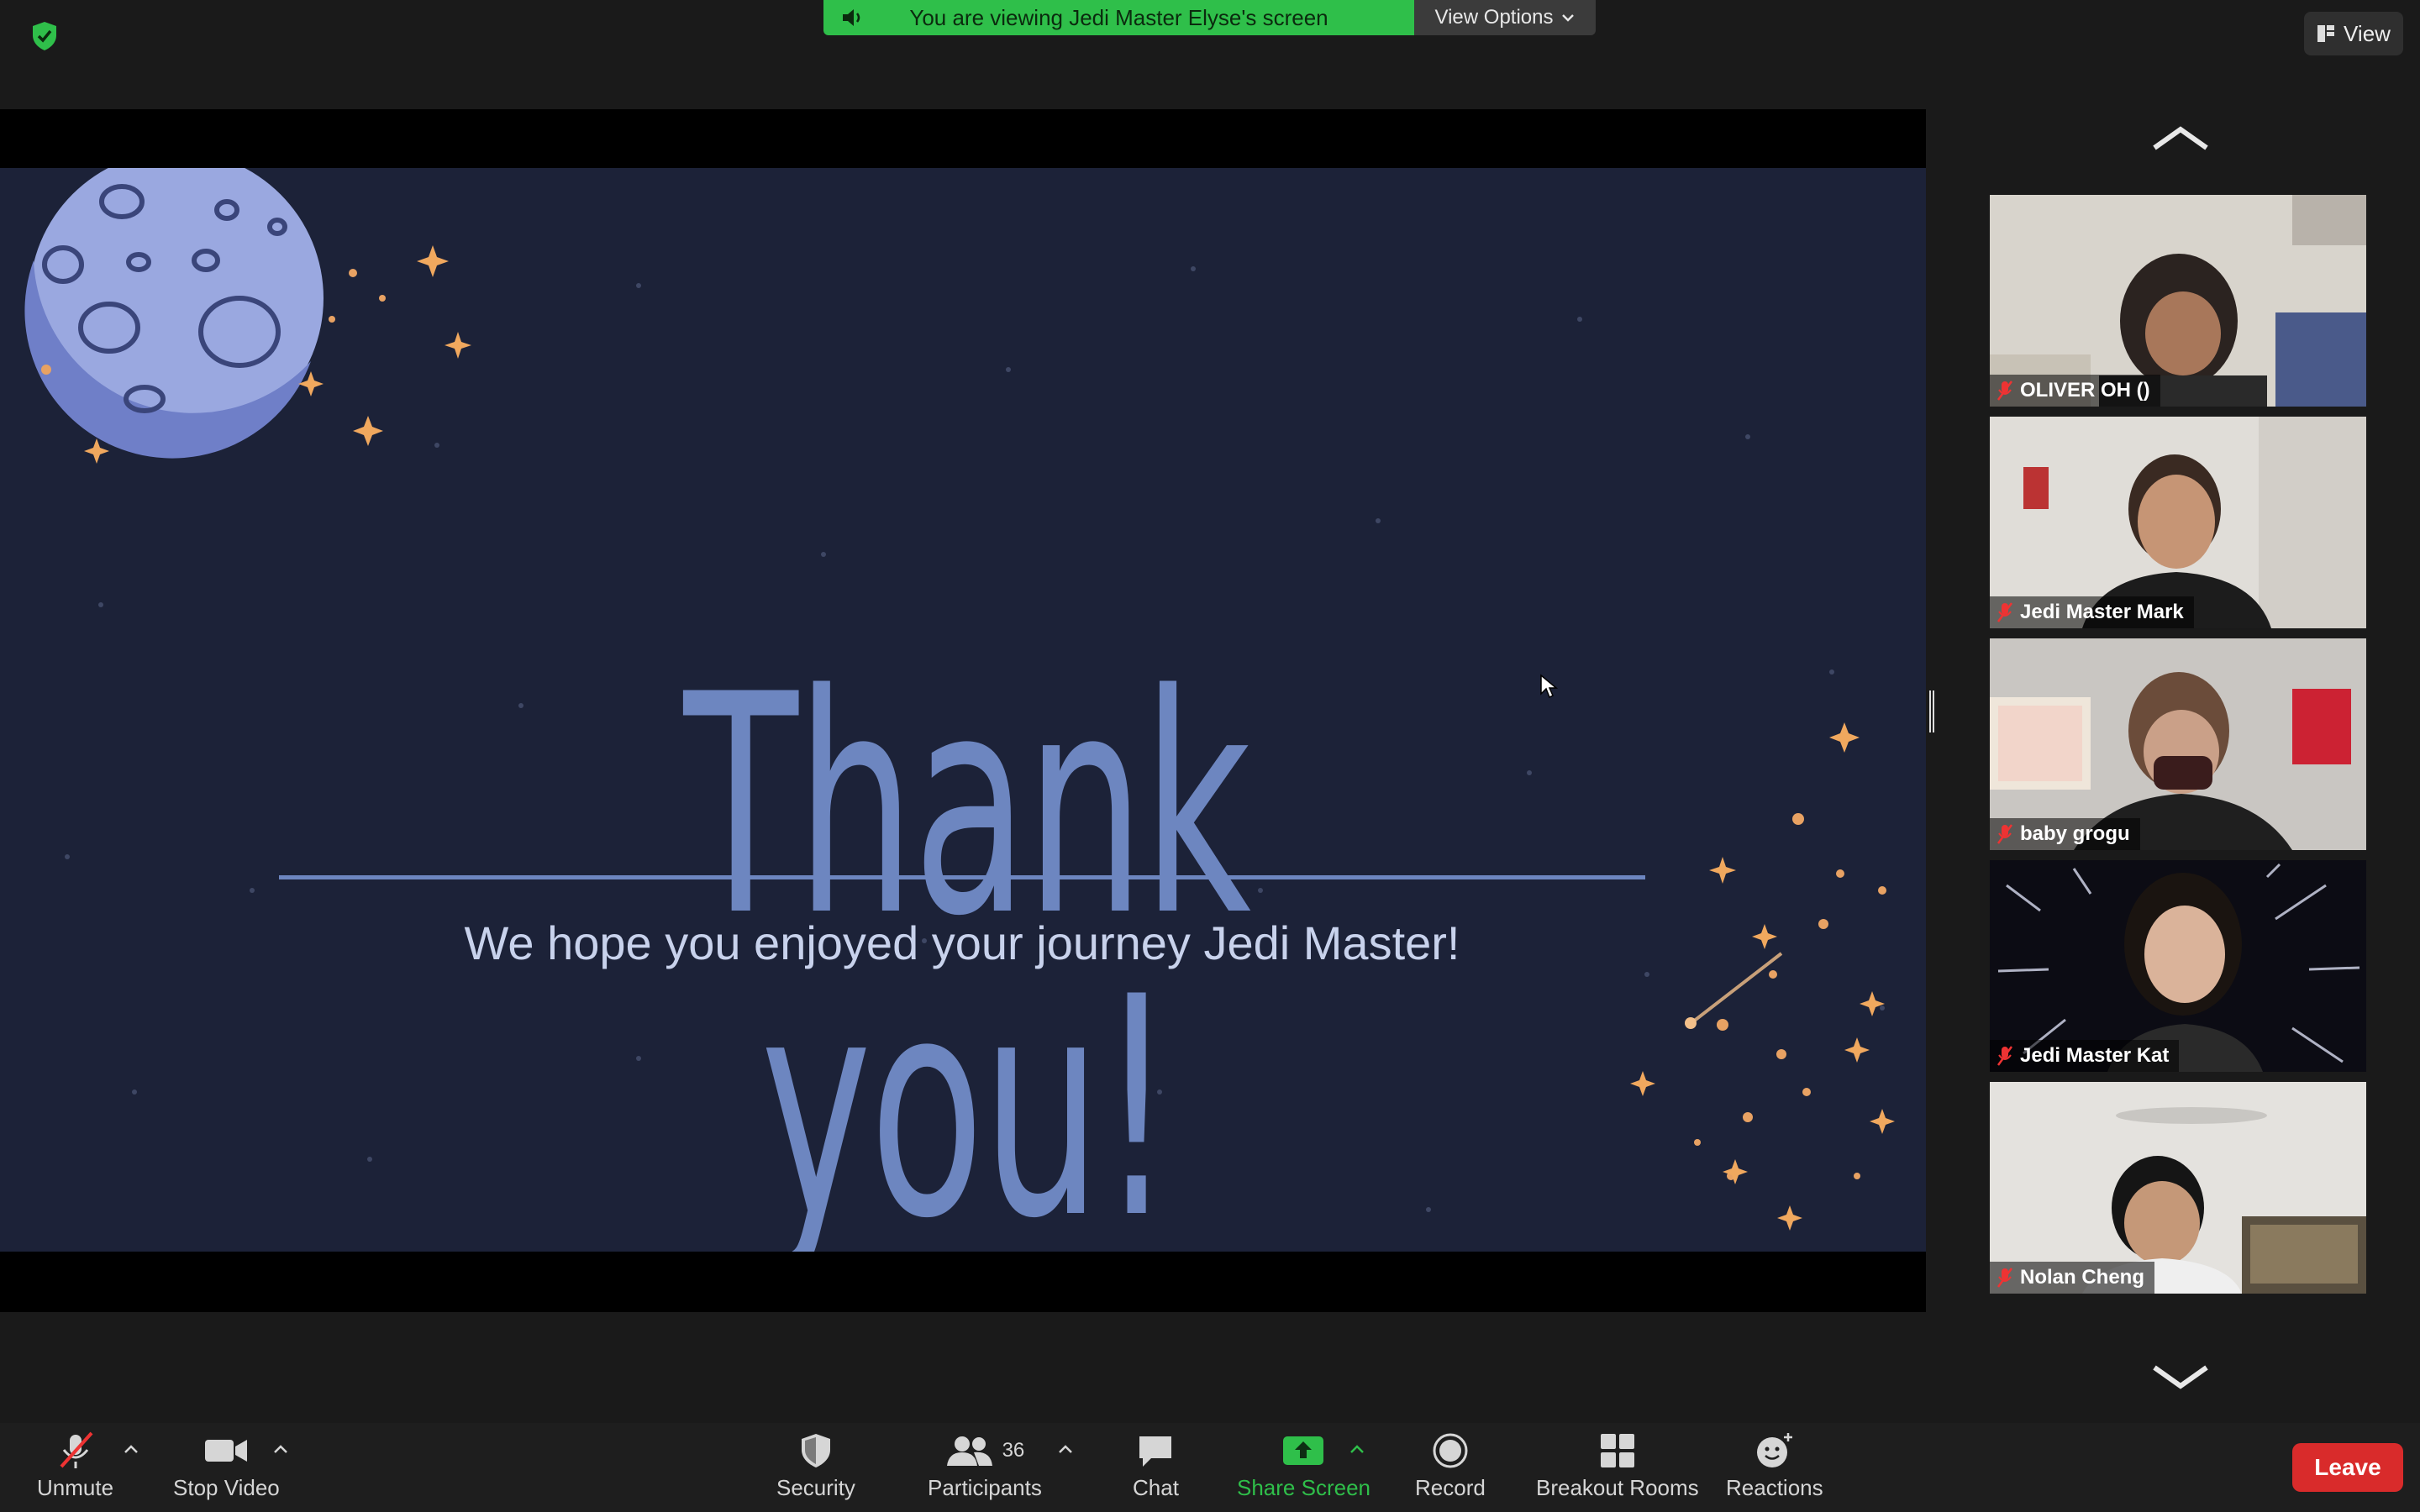 This screenshot has width=2420, height=1512. Describe the element at coordinates (815, 1487) in the screenshot. I see `security-label: Security` at that location.